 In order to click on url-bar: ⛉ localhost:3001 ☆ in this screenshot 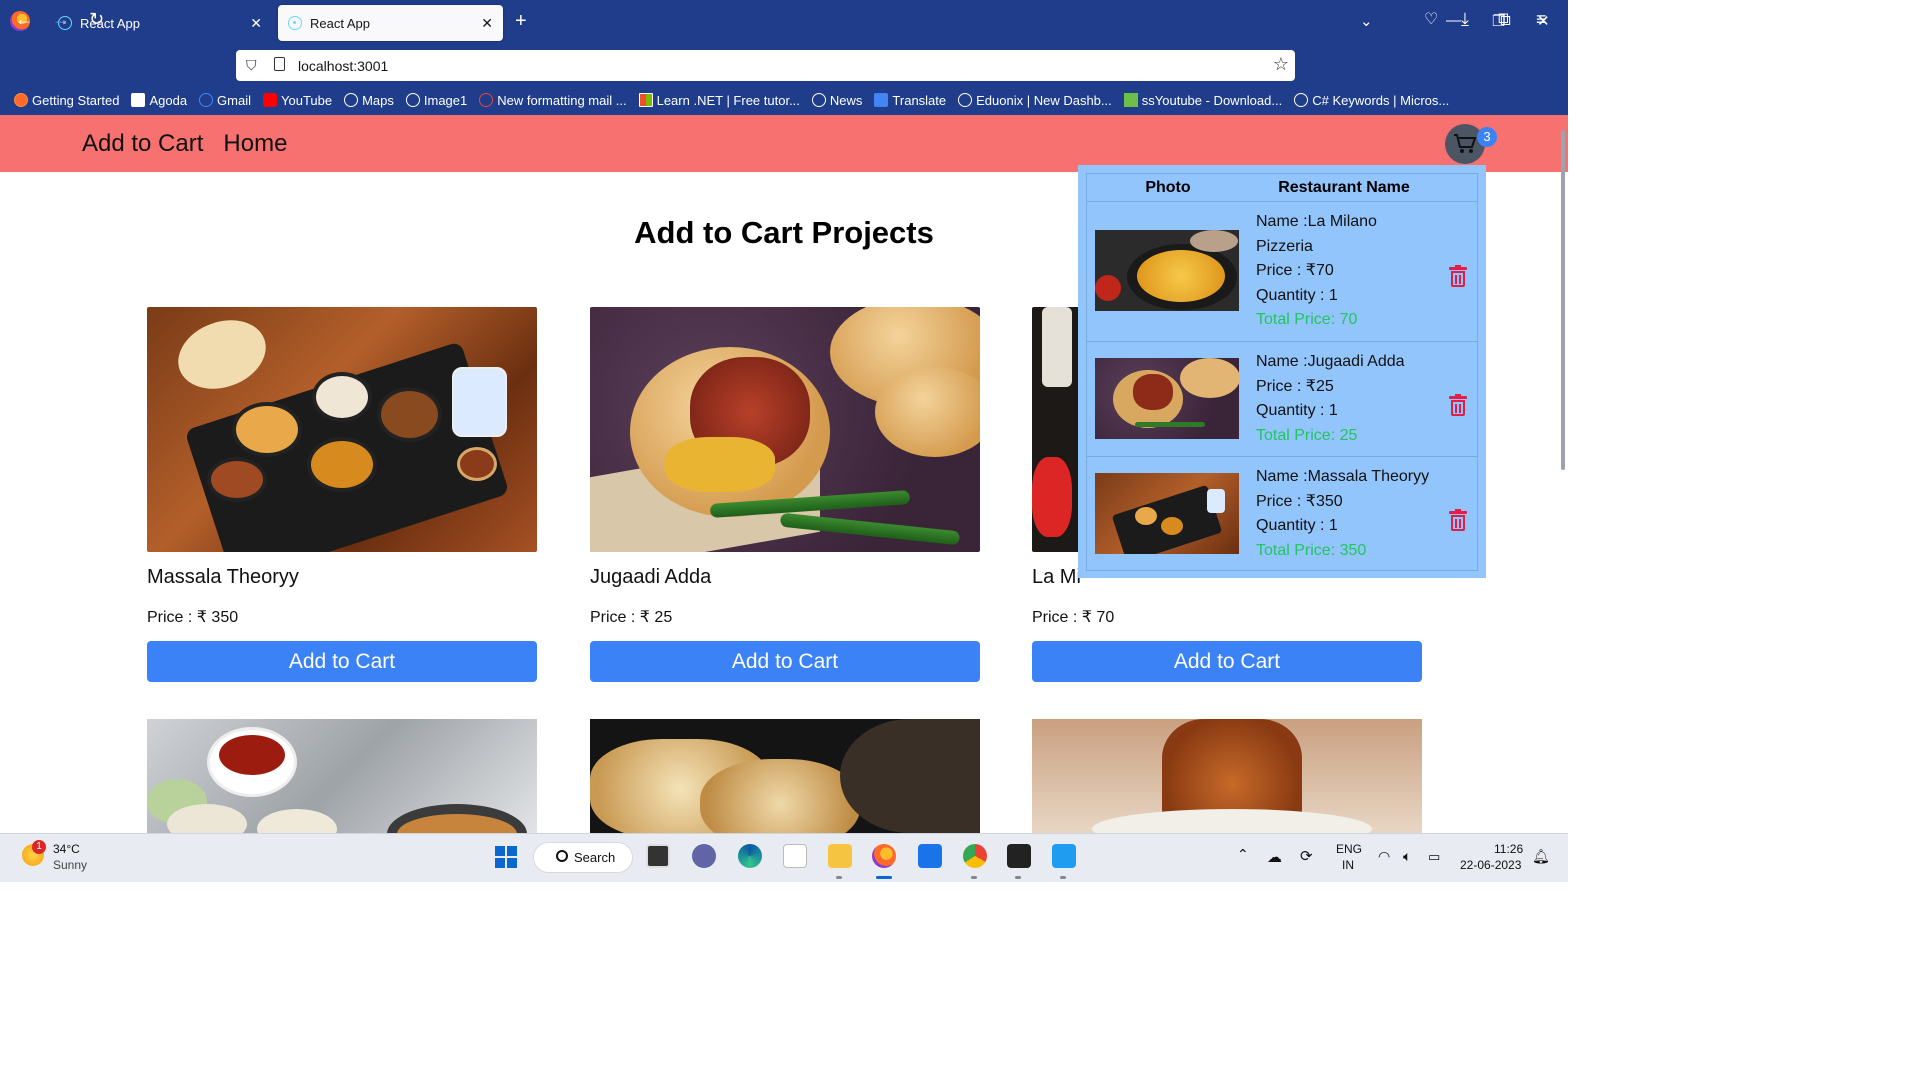, I will do `click(765, 65)`.